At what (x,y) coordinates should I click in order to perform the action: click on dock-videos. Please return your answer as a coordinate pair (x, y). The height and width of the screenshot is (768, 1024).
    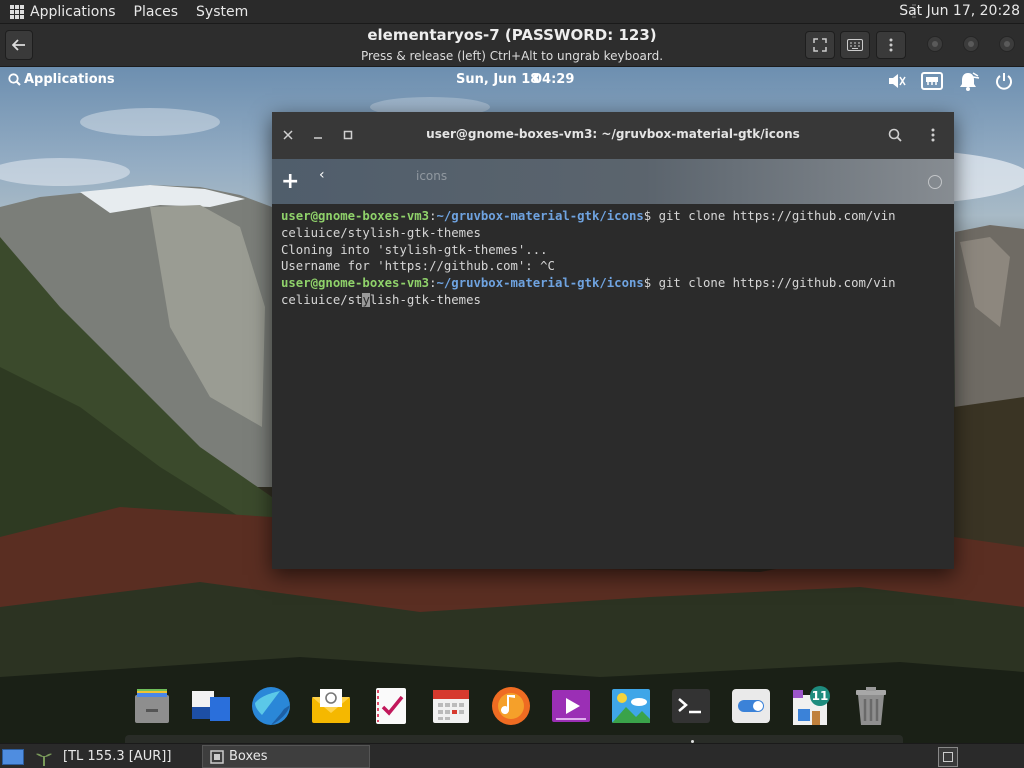
    Looking at the image, I should click on (571, 706).